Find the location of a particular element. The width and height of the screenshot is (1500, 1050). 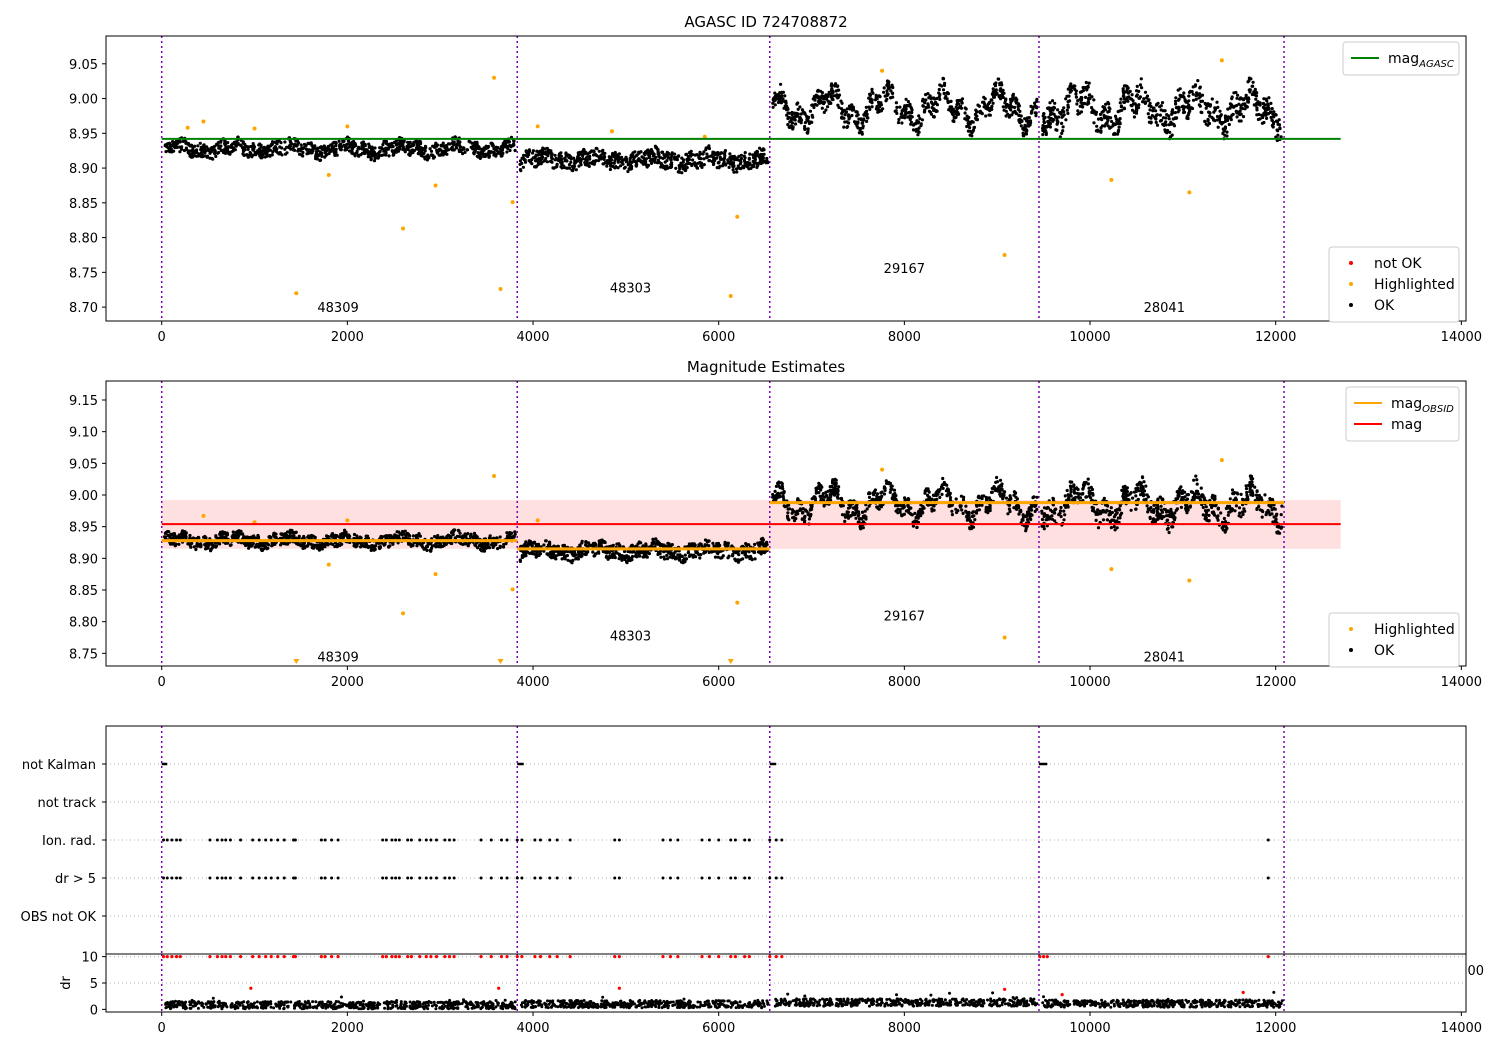

legend-label-text: mag is located at coordinates (1403, 59).